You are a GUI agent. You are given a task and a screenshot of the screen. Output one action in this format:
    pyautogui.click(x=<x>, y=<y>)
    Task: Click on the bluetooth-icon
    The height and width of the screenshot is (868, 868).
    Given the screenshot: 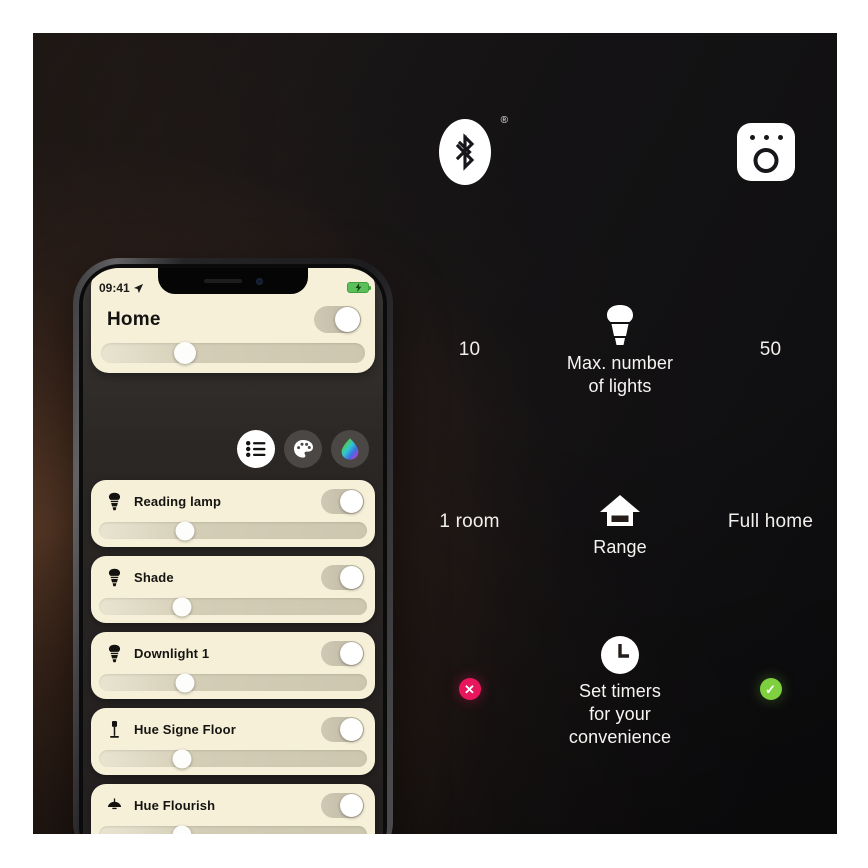 What is the action you would take?
    pyautogui.click(x=465, y=152)
    